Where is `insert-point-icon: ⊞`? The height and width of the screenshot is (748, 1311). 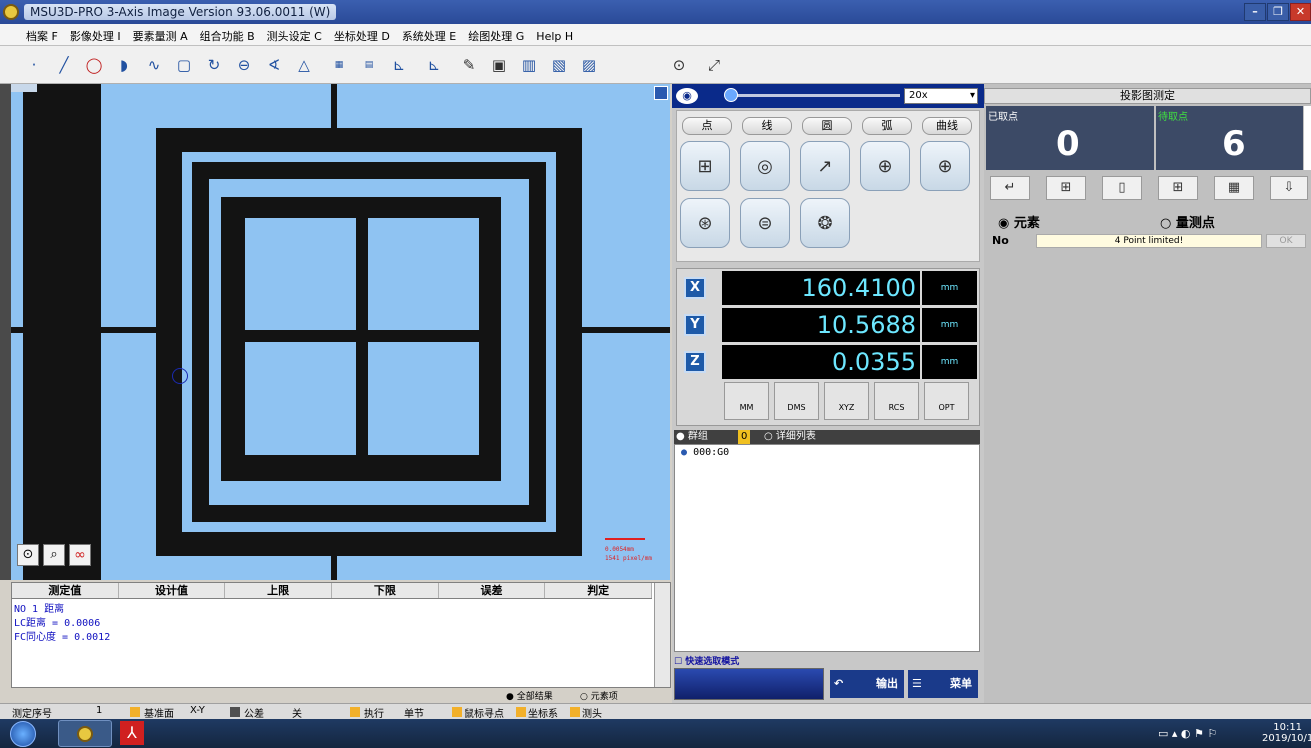
insert-point-icon: ⊞ is located at coordinates (1178, 188).